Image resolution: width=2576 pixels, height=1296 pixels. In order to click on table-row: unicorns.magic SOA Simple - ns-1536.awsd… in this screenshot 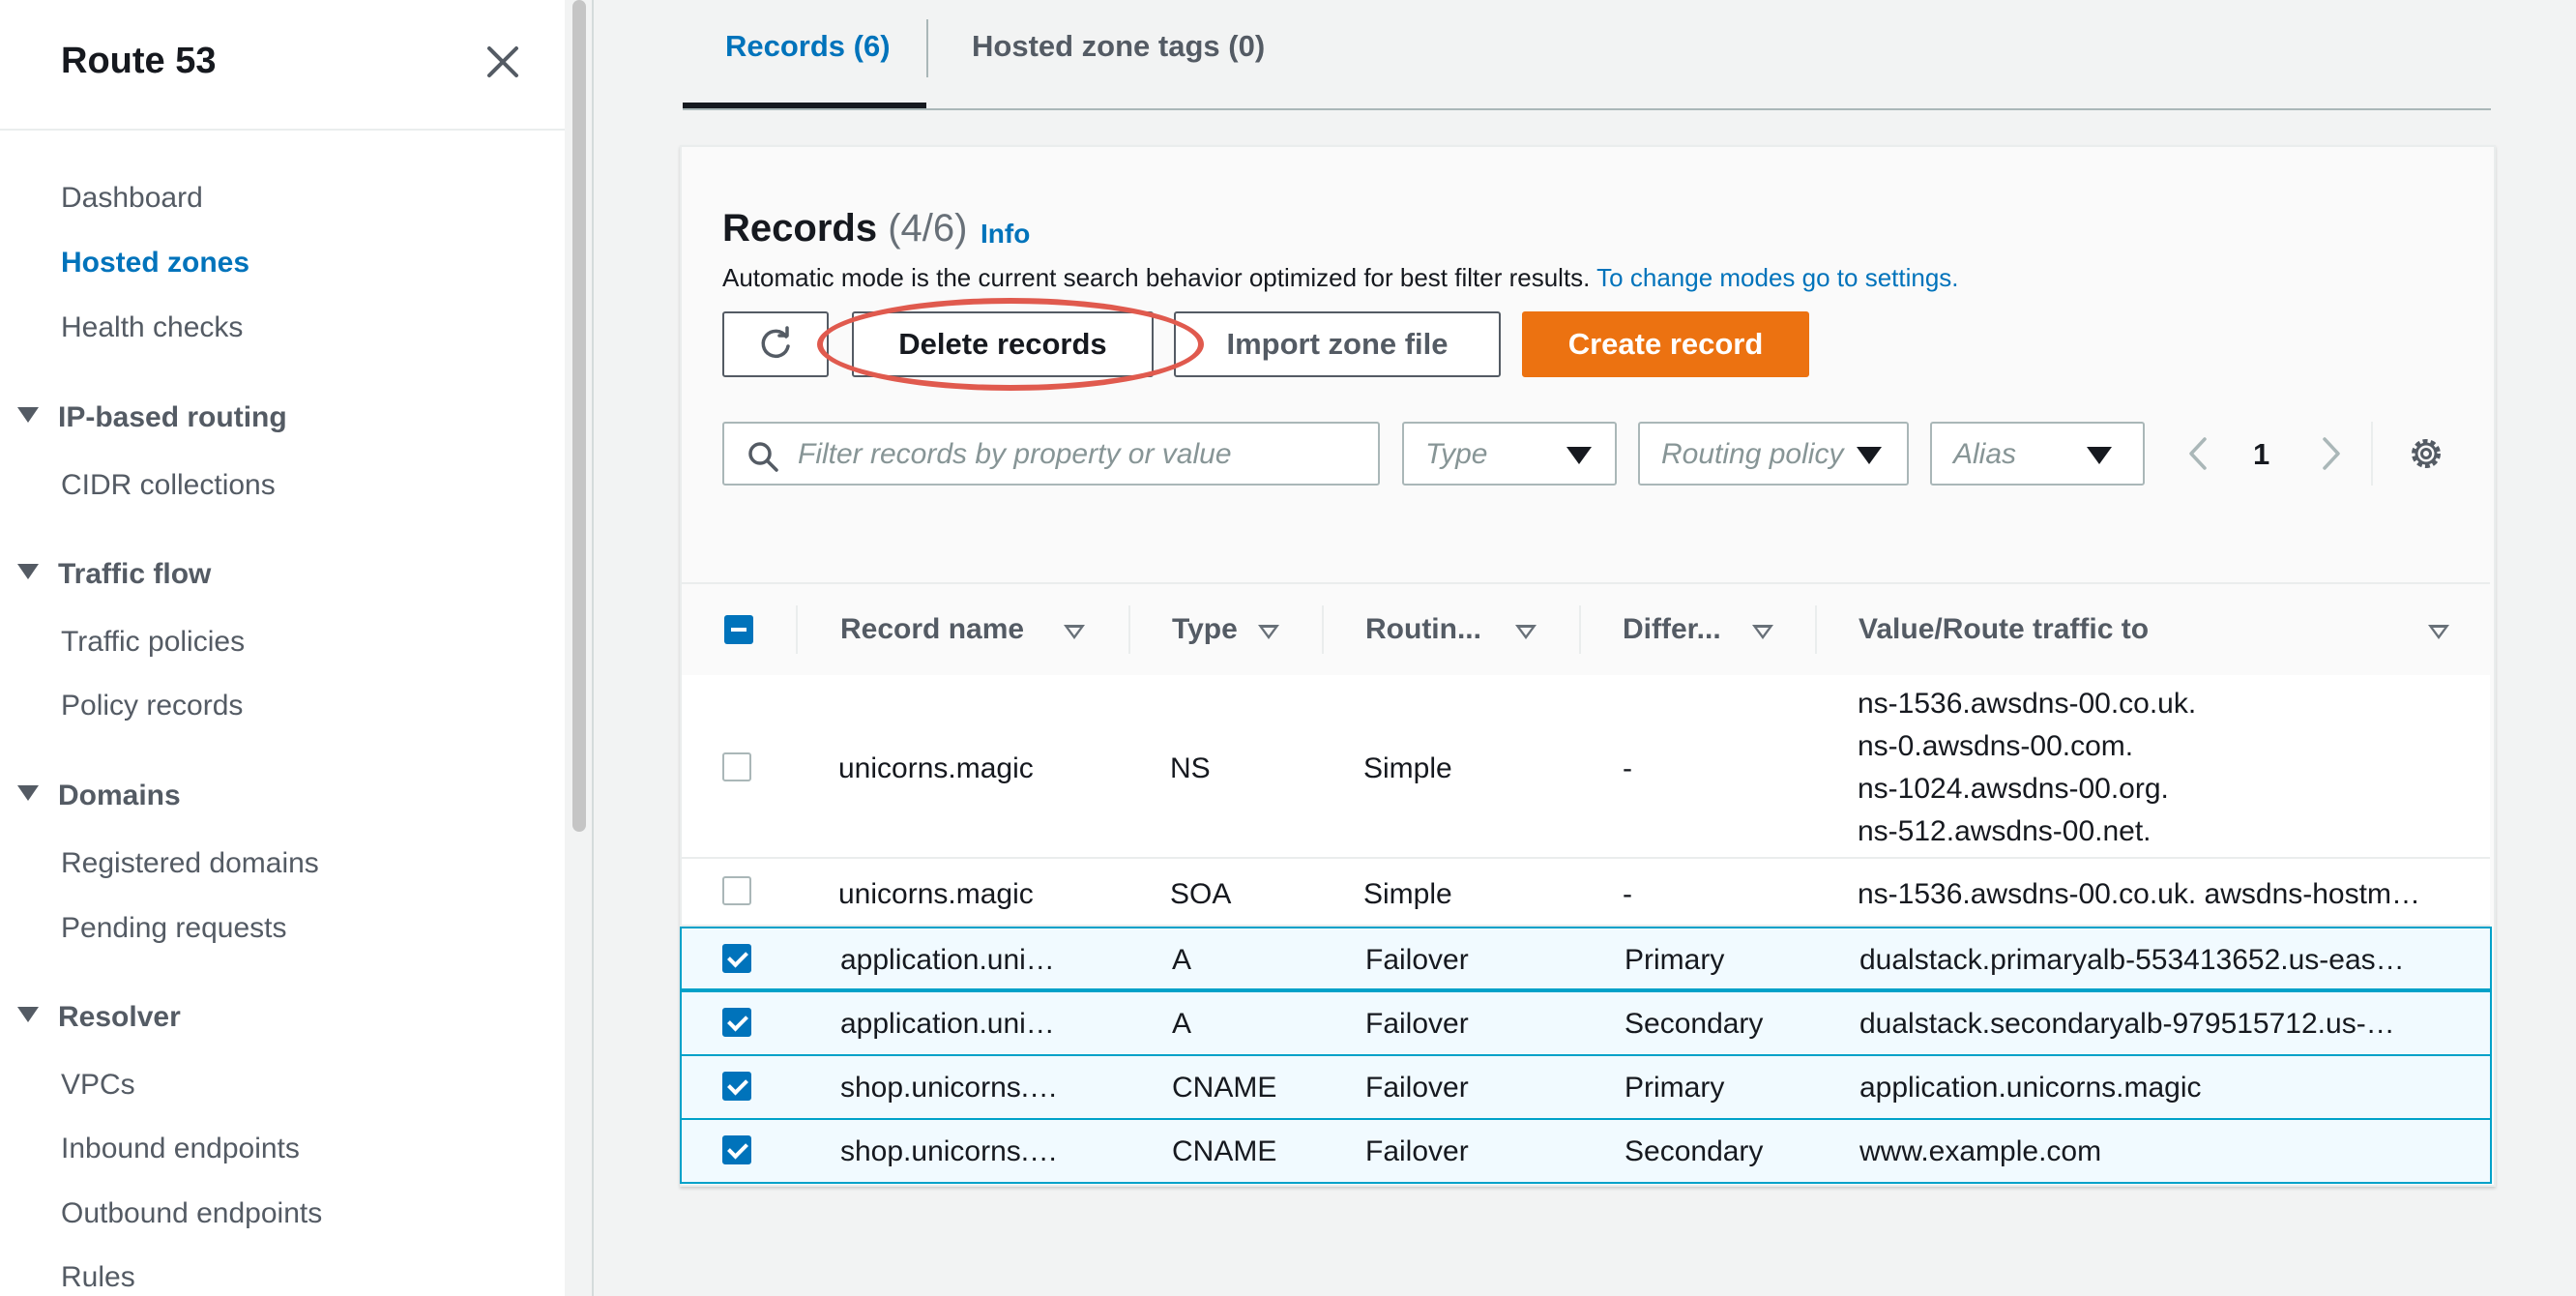, I will do `click(1586, 893)`.